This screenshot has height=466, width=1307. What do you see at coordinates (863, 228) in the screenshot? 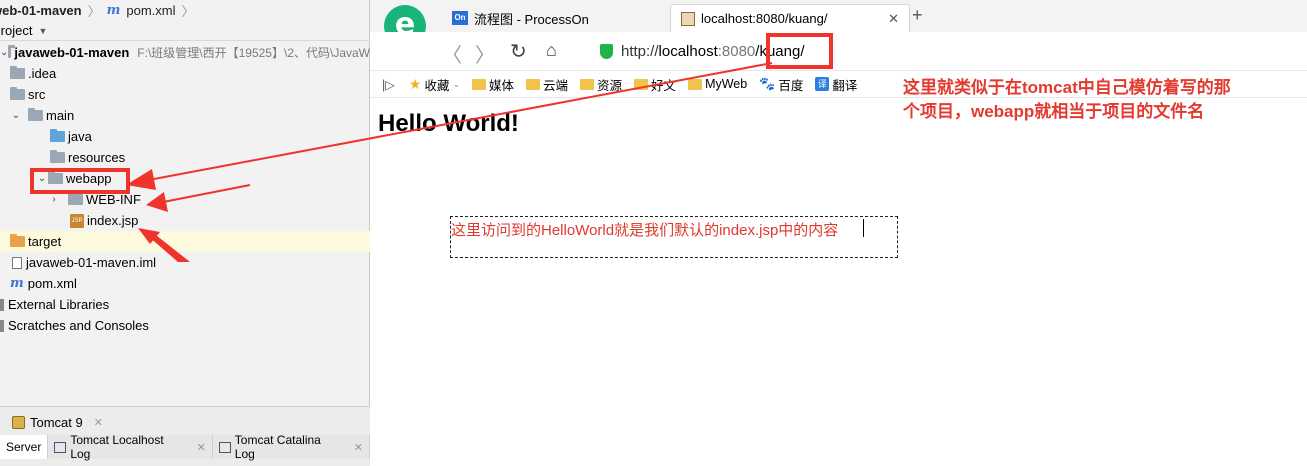
I see `text-cursor` at bounding box center [863, 228].